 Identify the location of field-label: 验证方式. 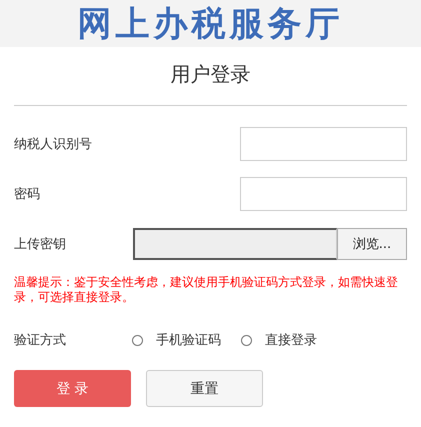
(40, 340).